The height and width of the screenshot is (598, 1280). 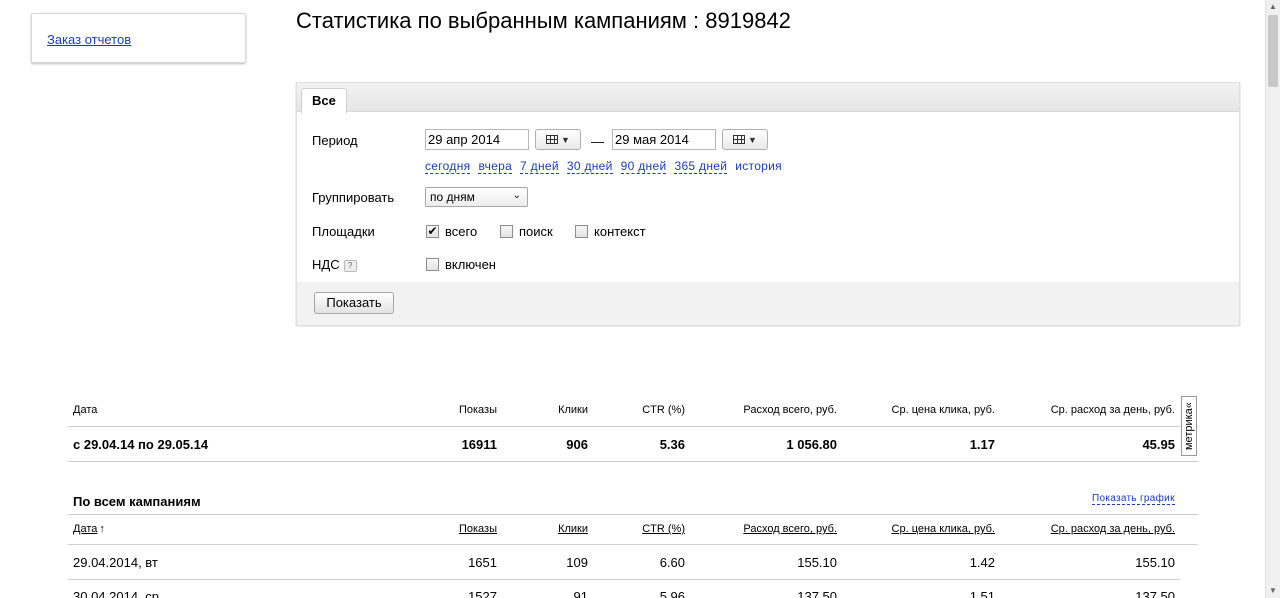 What do you see at coordinates (516, 195) in the screenshot?
I see `chevron-down-icon: ⌄` at bounding box center [516, 195].